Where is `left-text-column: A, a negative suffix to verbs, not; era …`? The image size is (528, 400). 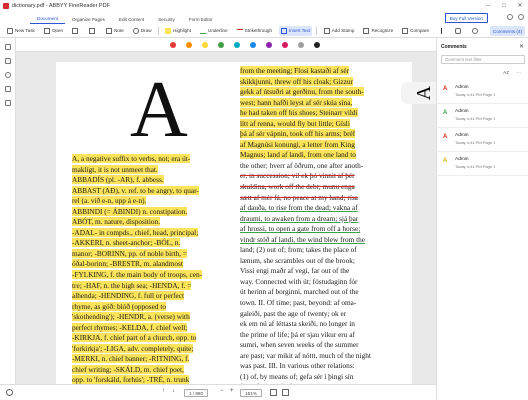 left-text-column: A, a negative suffix to verbs, not; era … is located at coordinates (137, 269).